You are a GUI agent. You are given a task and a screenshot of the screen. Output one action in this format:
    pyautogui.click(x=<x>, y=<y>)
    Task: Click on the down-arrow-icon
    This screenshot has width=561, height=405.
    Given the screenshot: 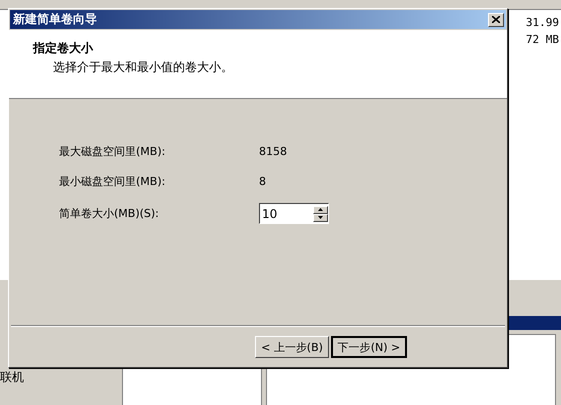 What is the action you would take?
    pyautogui.click(x=320, y=217)
    